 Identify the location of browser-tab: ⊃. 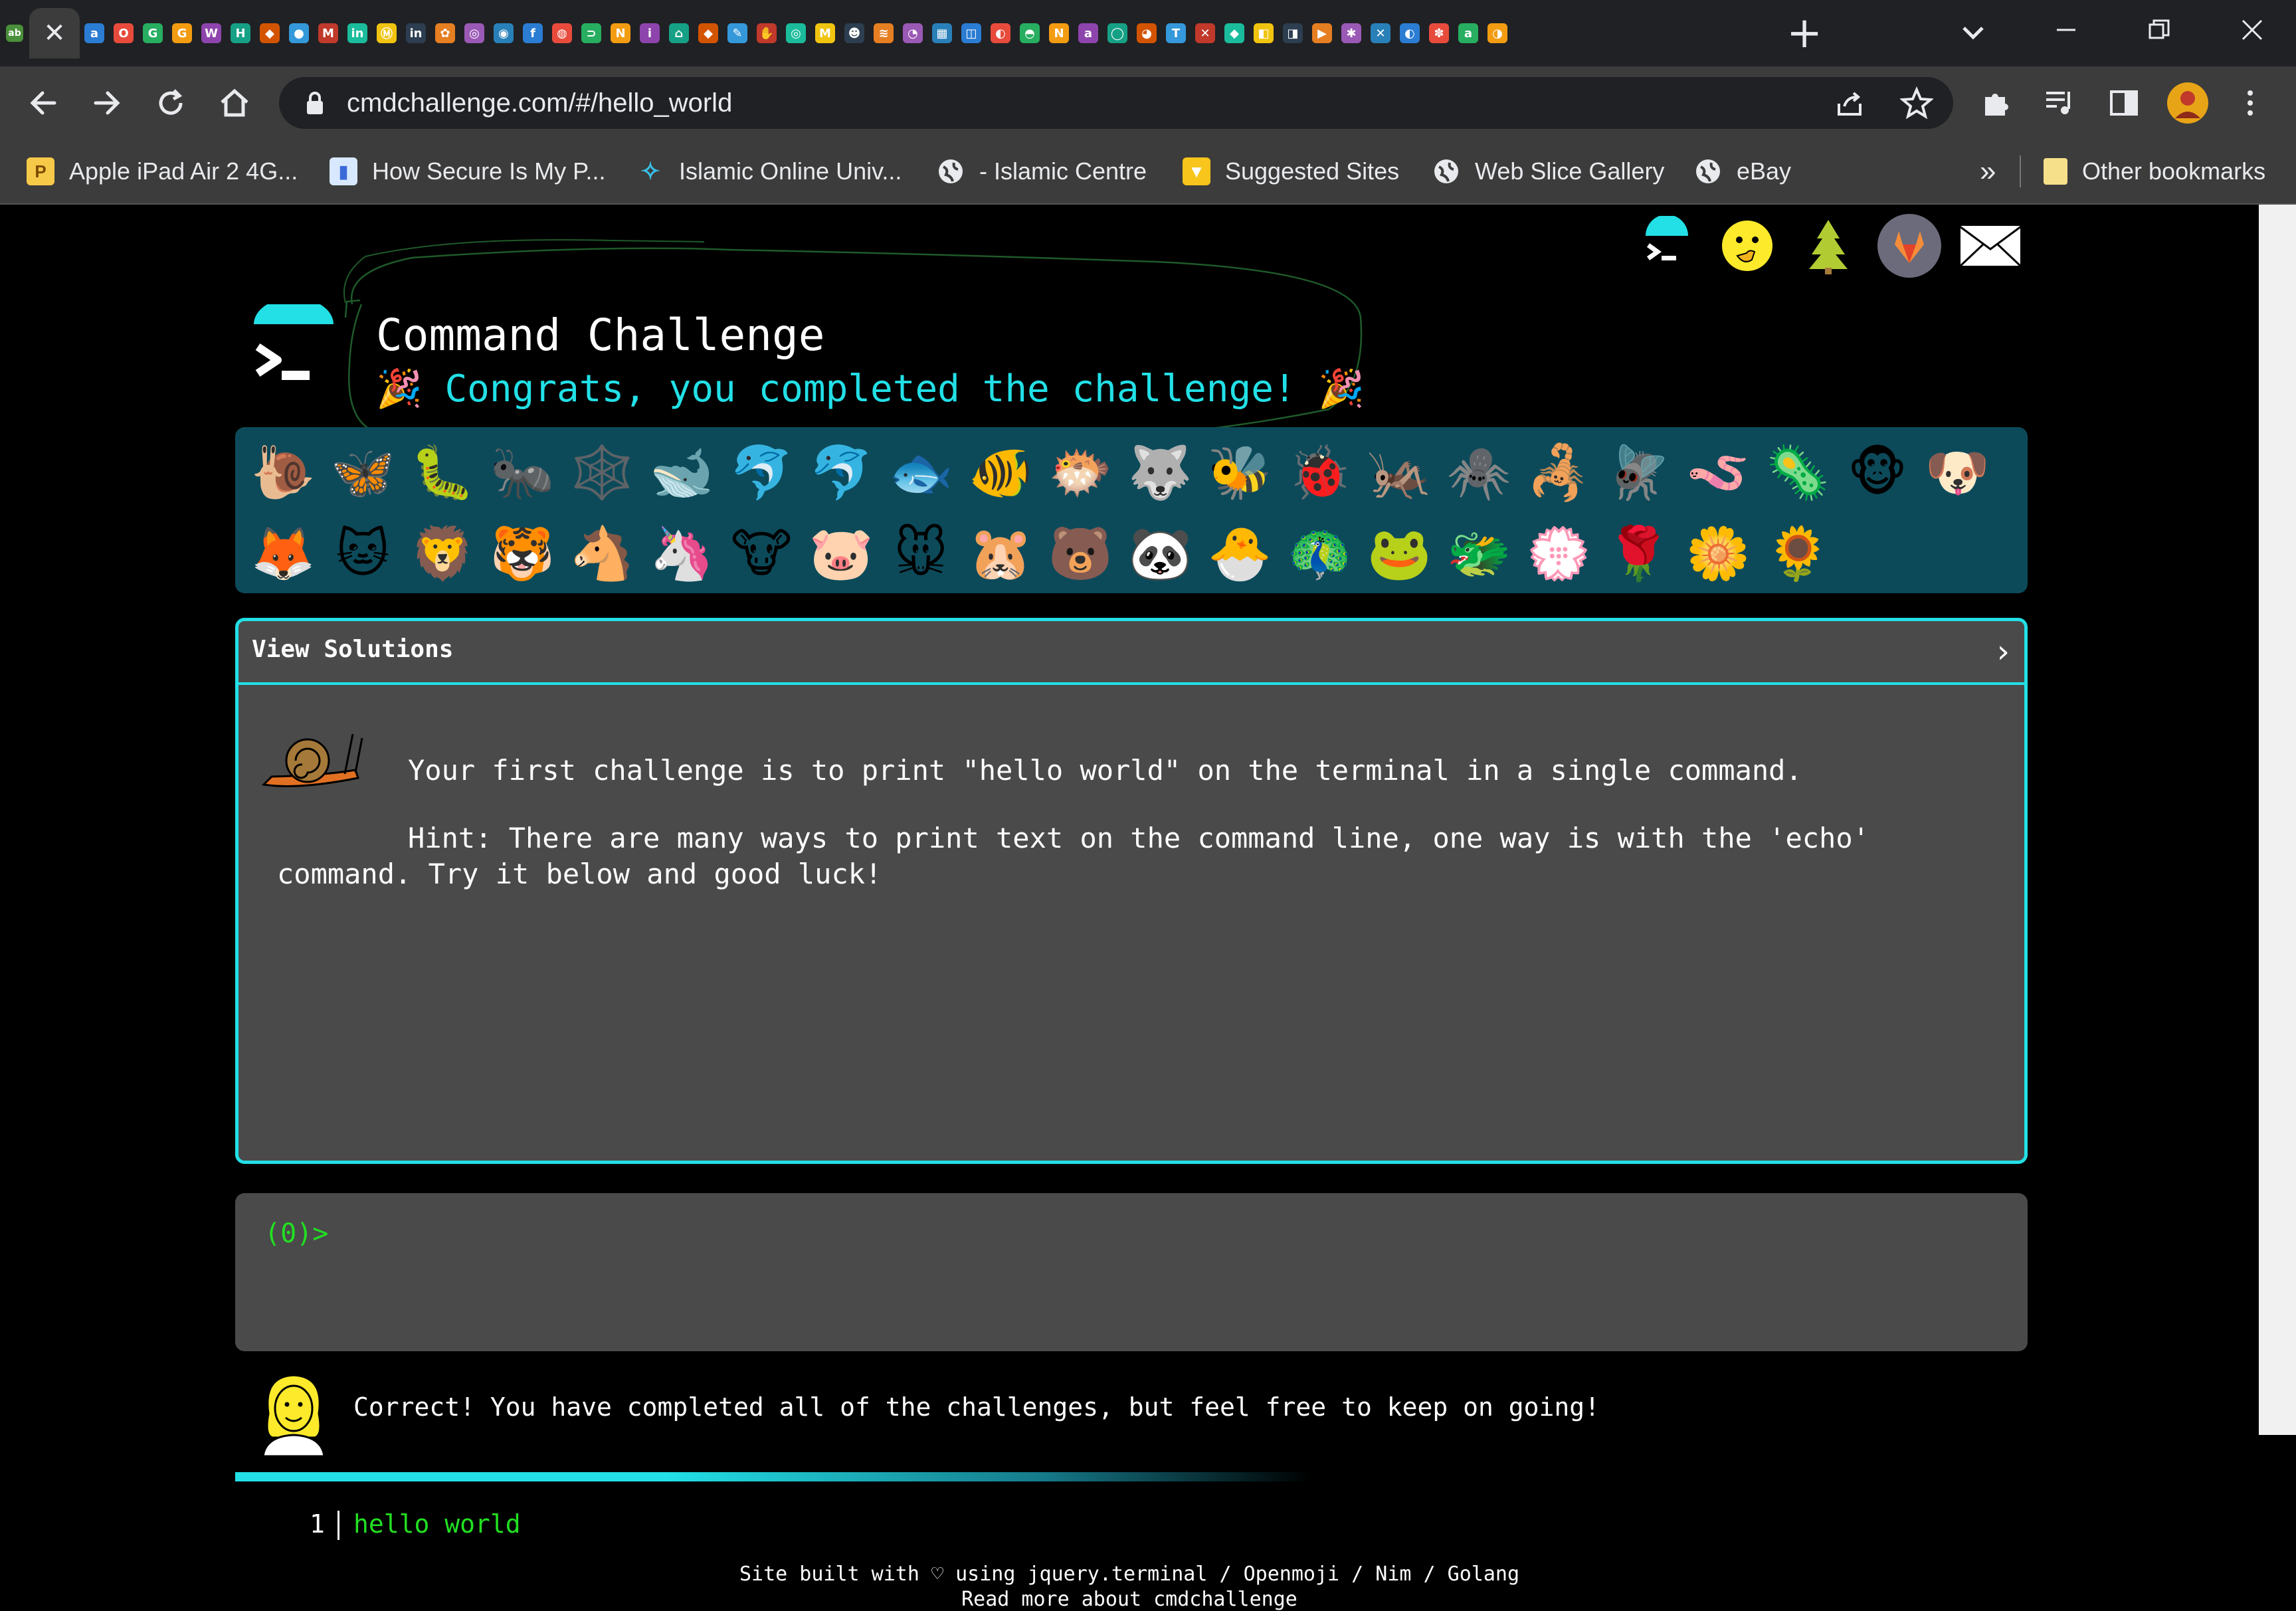
(591, 33).